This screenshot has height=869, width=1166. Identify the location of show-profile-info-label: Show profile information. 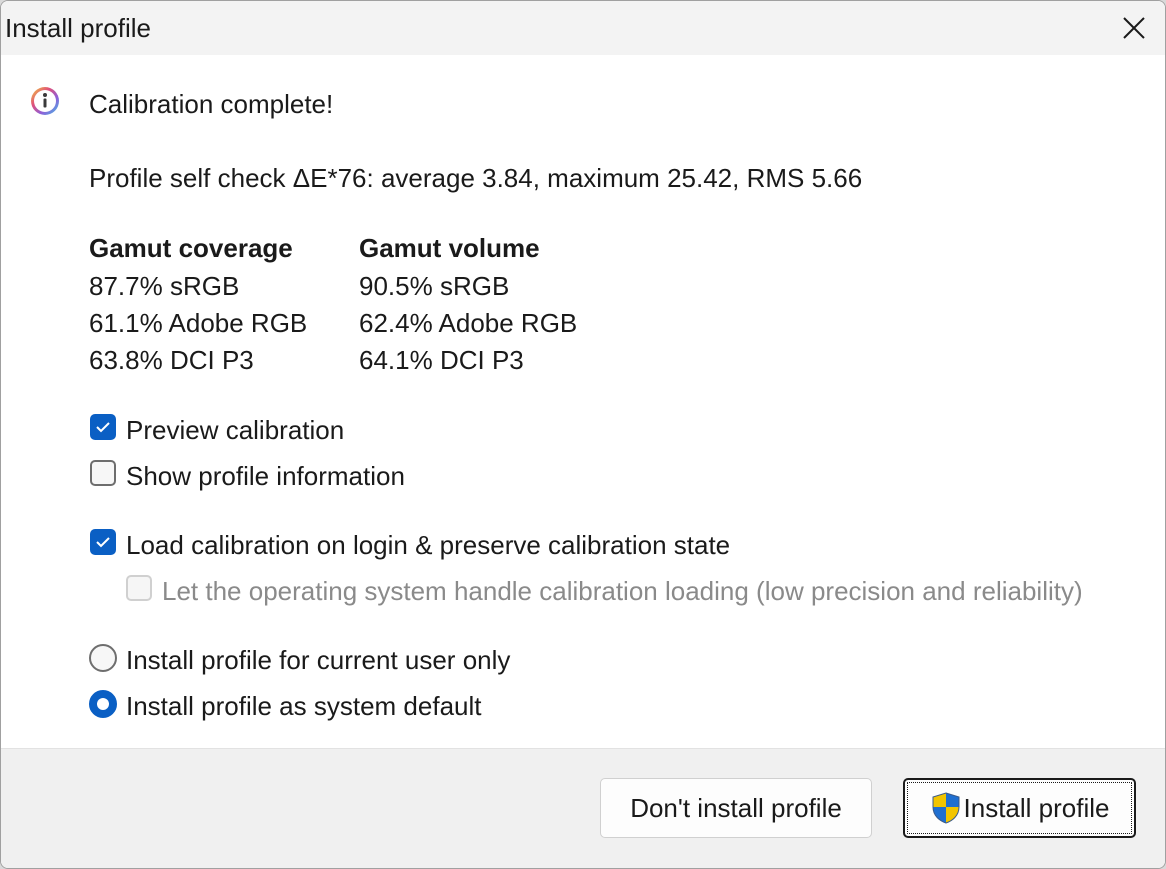
(265, 476).